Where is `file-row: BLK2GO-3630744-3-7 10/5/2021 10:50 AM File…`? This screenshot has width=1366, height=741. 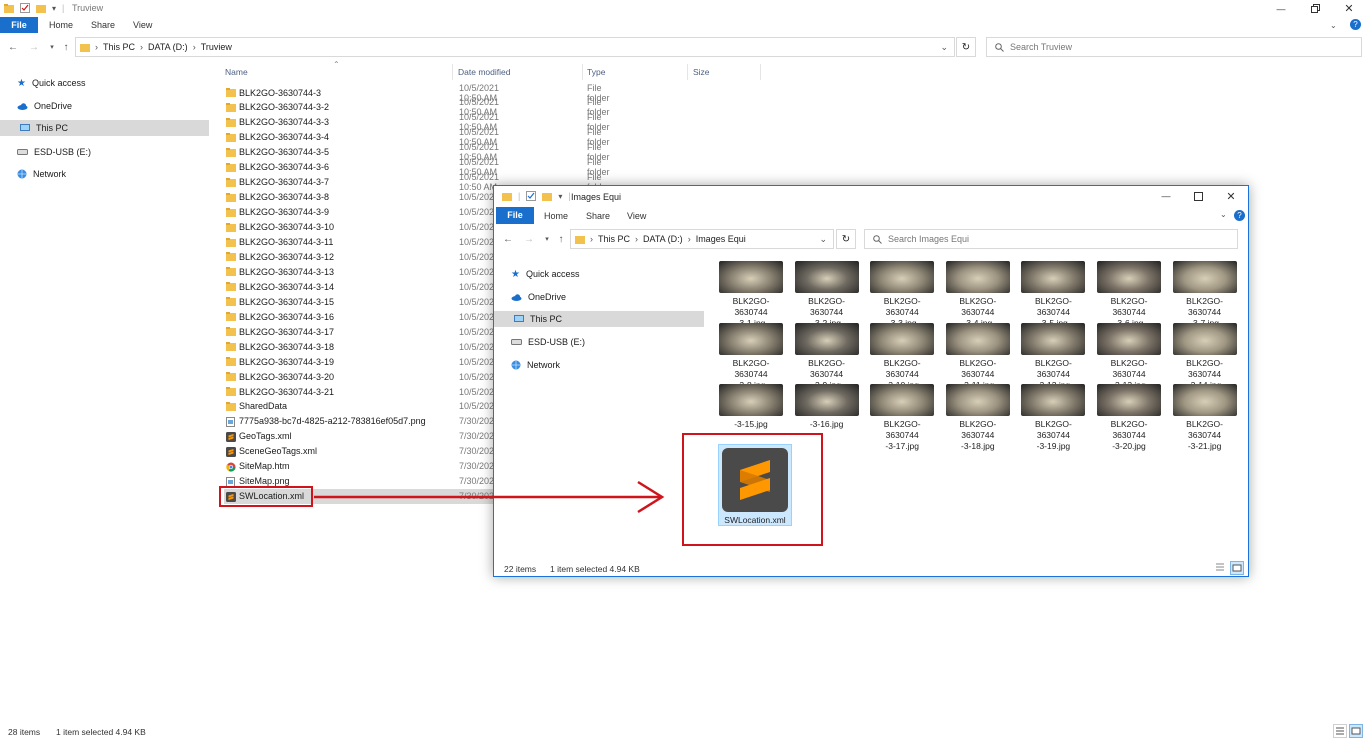
file-row: BLK2GO-3630744-3-7 10/5/2021 10:50 AM File… is located at coordinates (417, 182).